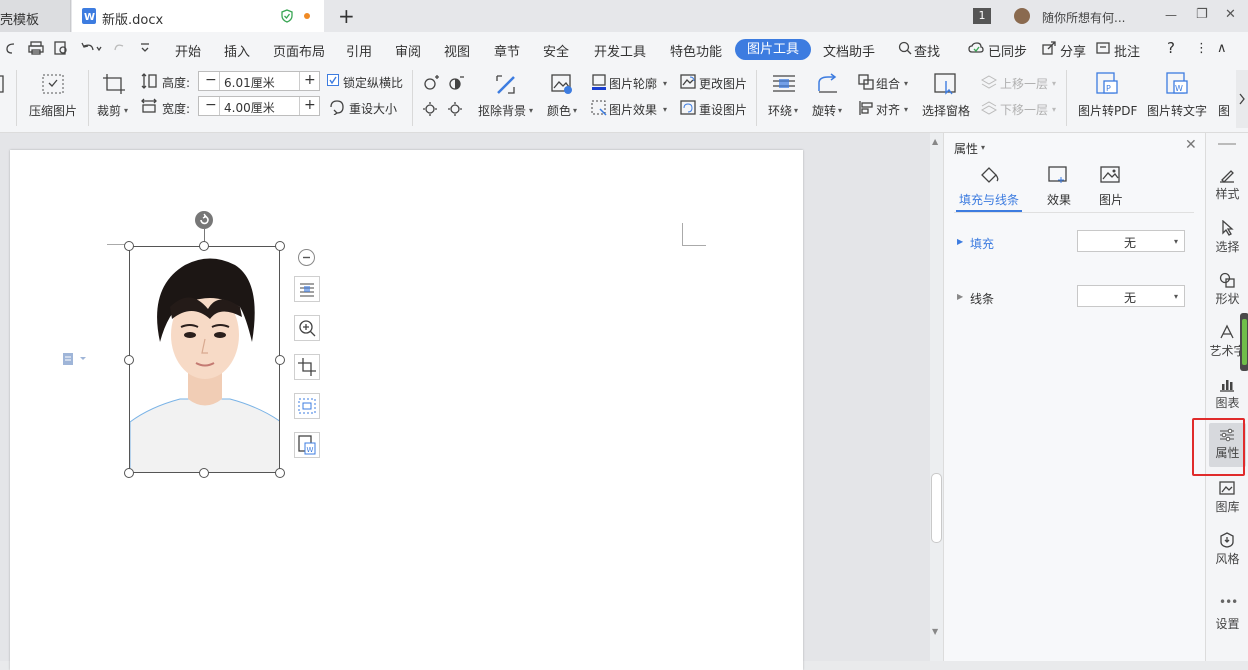 The image size is (1248, 670). I want to click on reset-size-button: 重设大小, so click(373, 108).